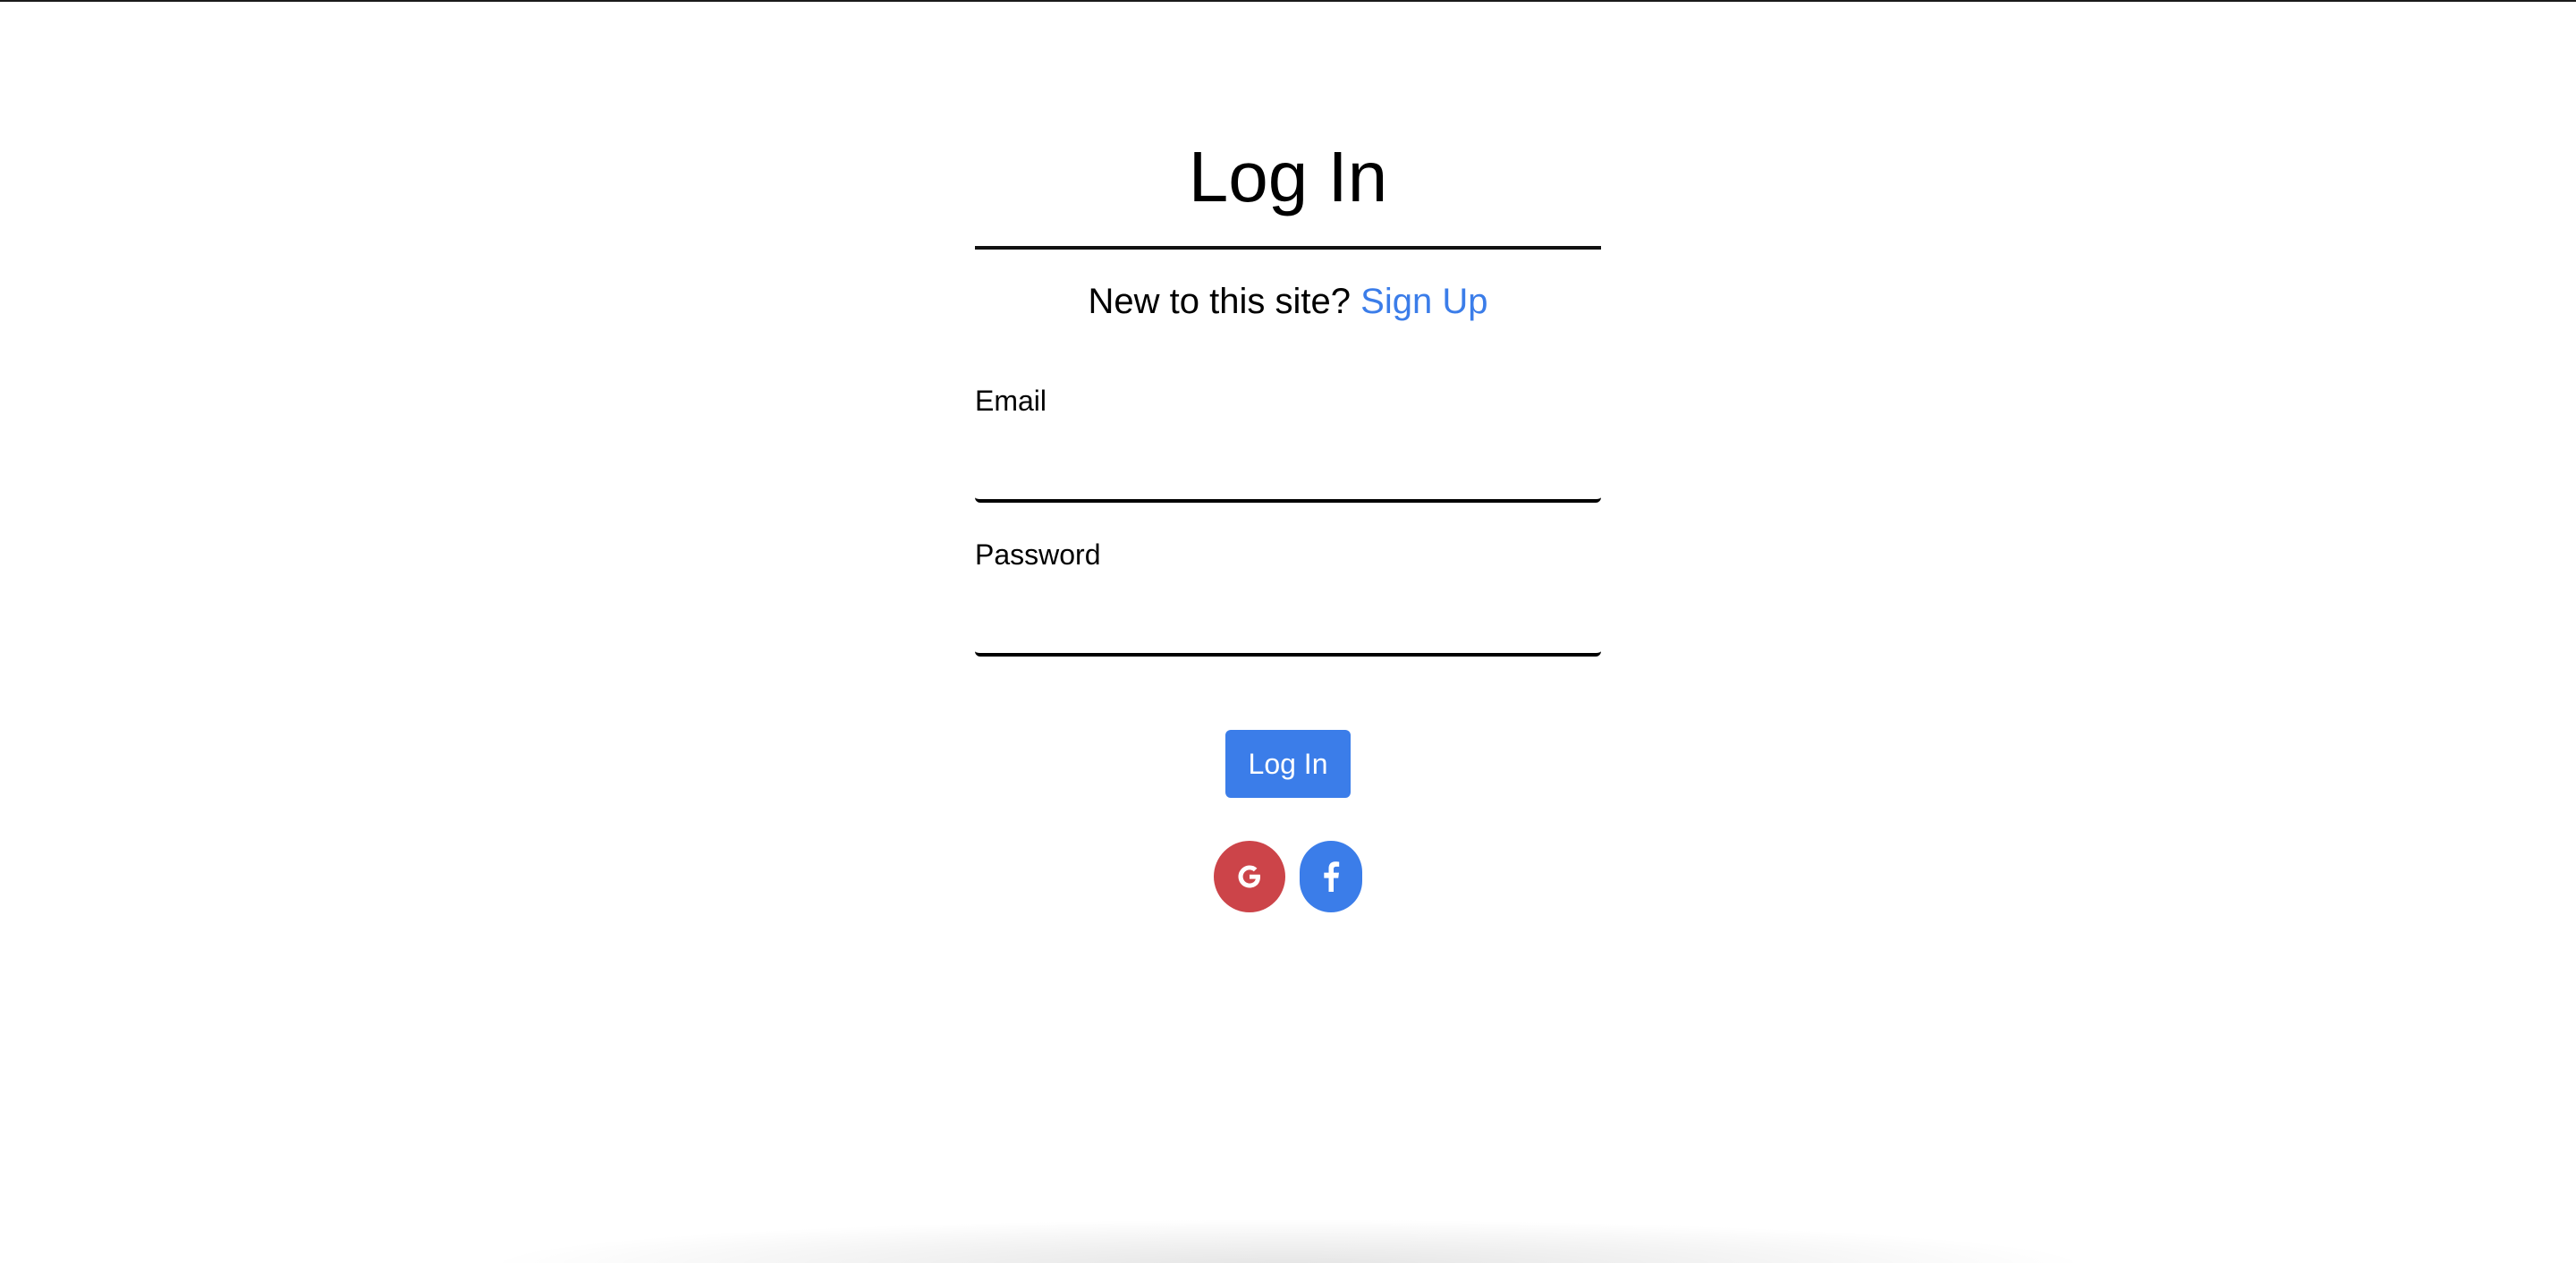 The height and width of the screenshot is (1263, 2576). I want to click on email-field, so click(1288, 476).